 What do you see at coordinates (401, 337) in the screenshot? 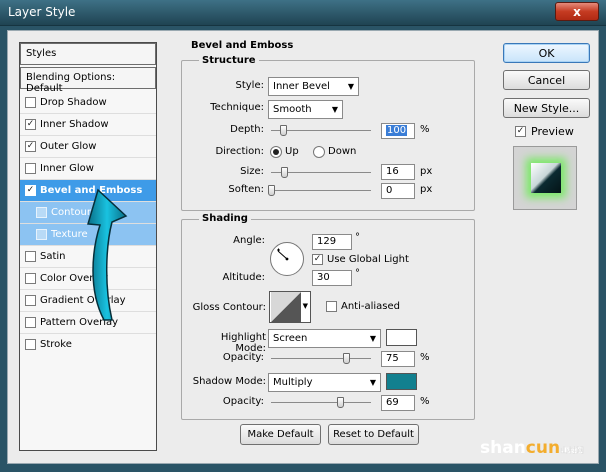
I see `highlight-color-swatch` at bounding box center [401, 337].